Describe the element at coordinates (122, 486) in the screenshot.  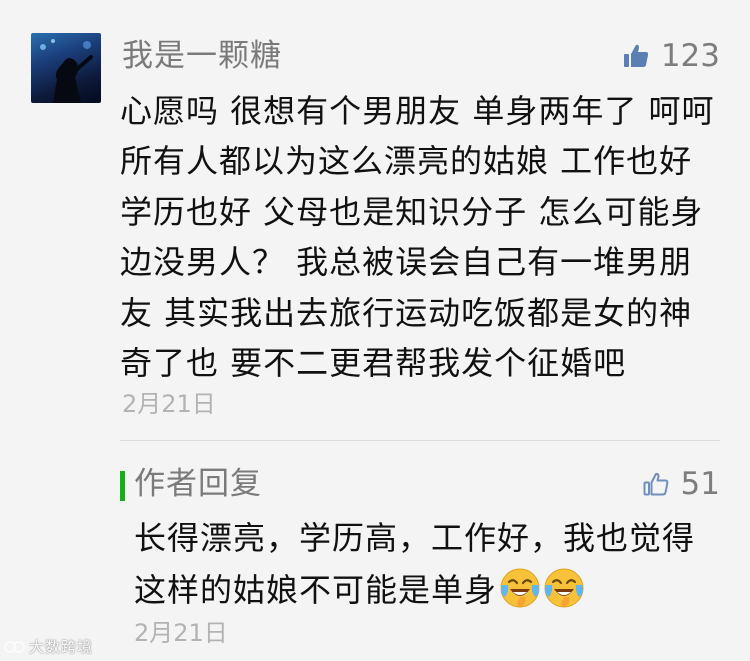
I see `reply-accent-bar` at that location.